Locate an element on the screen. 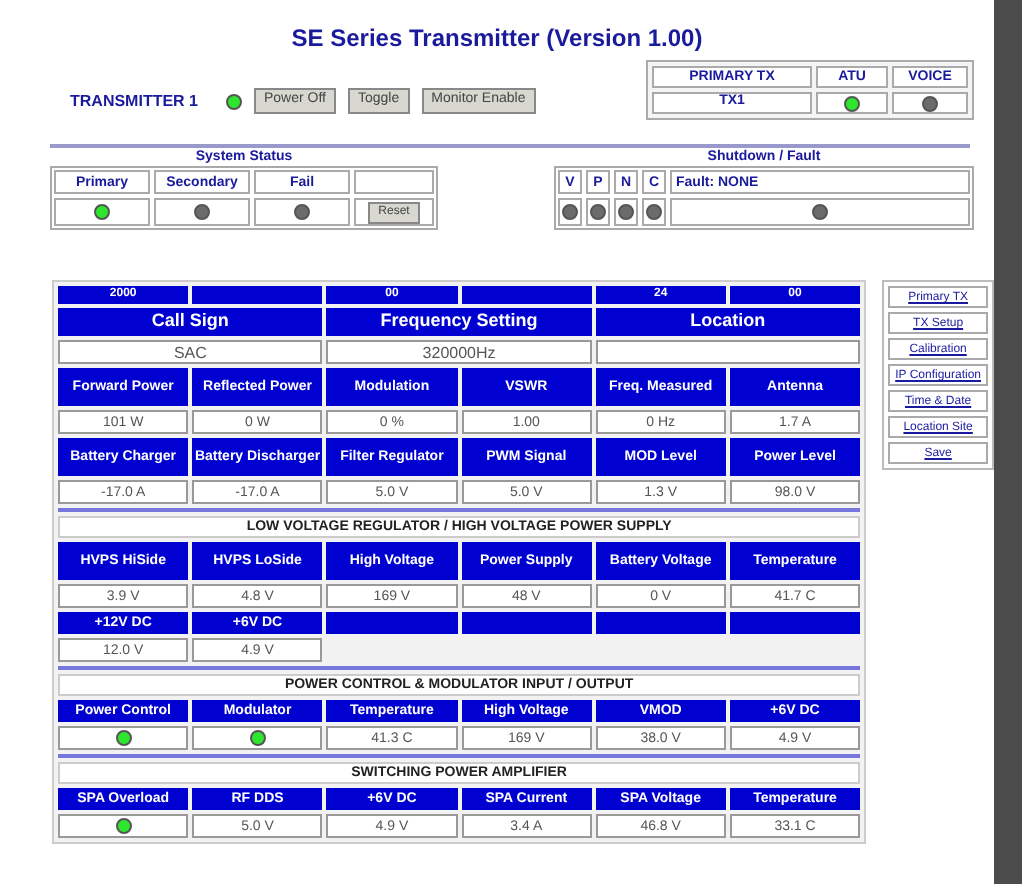 The image size is (1022, 884). page-title: SE Series Transmitter (Version 1.00) is located at coordinates (497, 39).